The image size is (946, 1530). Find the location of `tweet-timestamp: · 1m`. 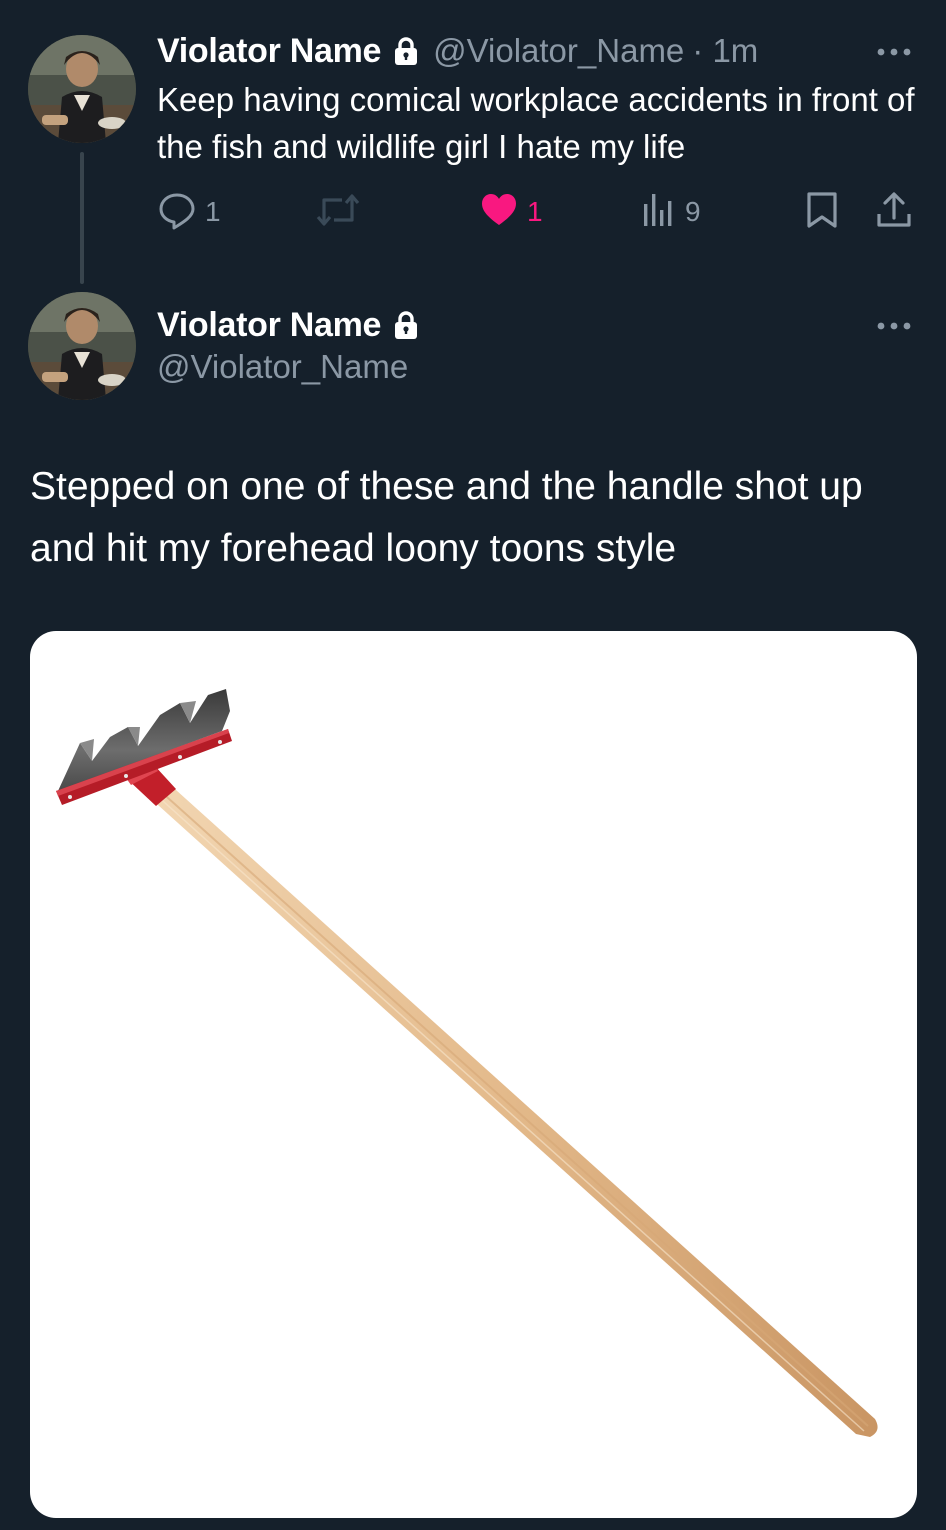

tweet-timestamp: · 1m is located at coordinates (725, 51).